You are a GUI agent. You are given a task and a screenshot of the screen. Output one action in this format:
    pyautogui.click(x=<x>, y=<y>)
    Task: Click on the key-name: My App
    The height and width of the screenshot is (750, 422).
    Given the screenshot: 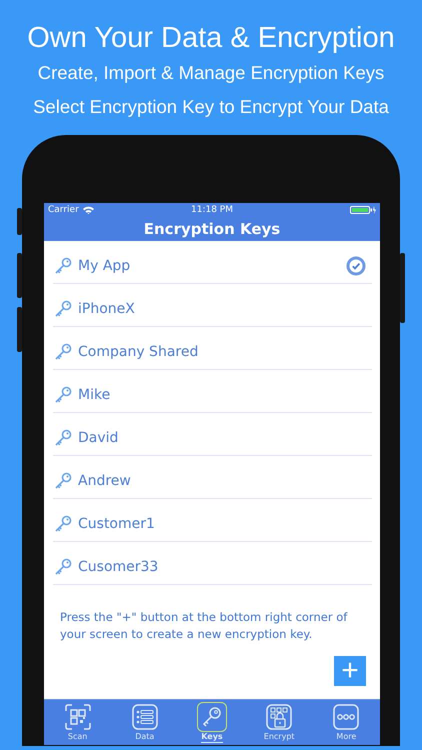 What is the action you would take?
    pyautogui.click(x=104, y=266)
    